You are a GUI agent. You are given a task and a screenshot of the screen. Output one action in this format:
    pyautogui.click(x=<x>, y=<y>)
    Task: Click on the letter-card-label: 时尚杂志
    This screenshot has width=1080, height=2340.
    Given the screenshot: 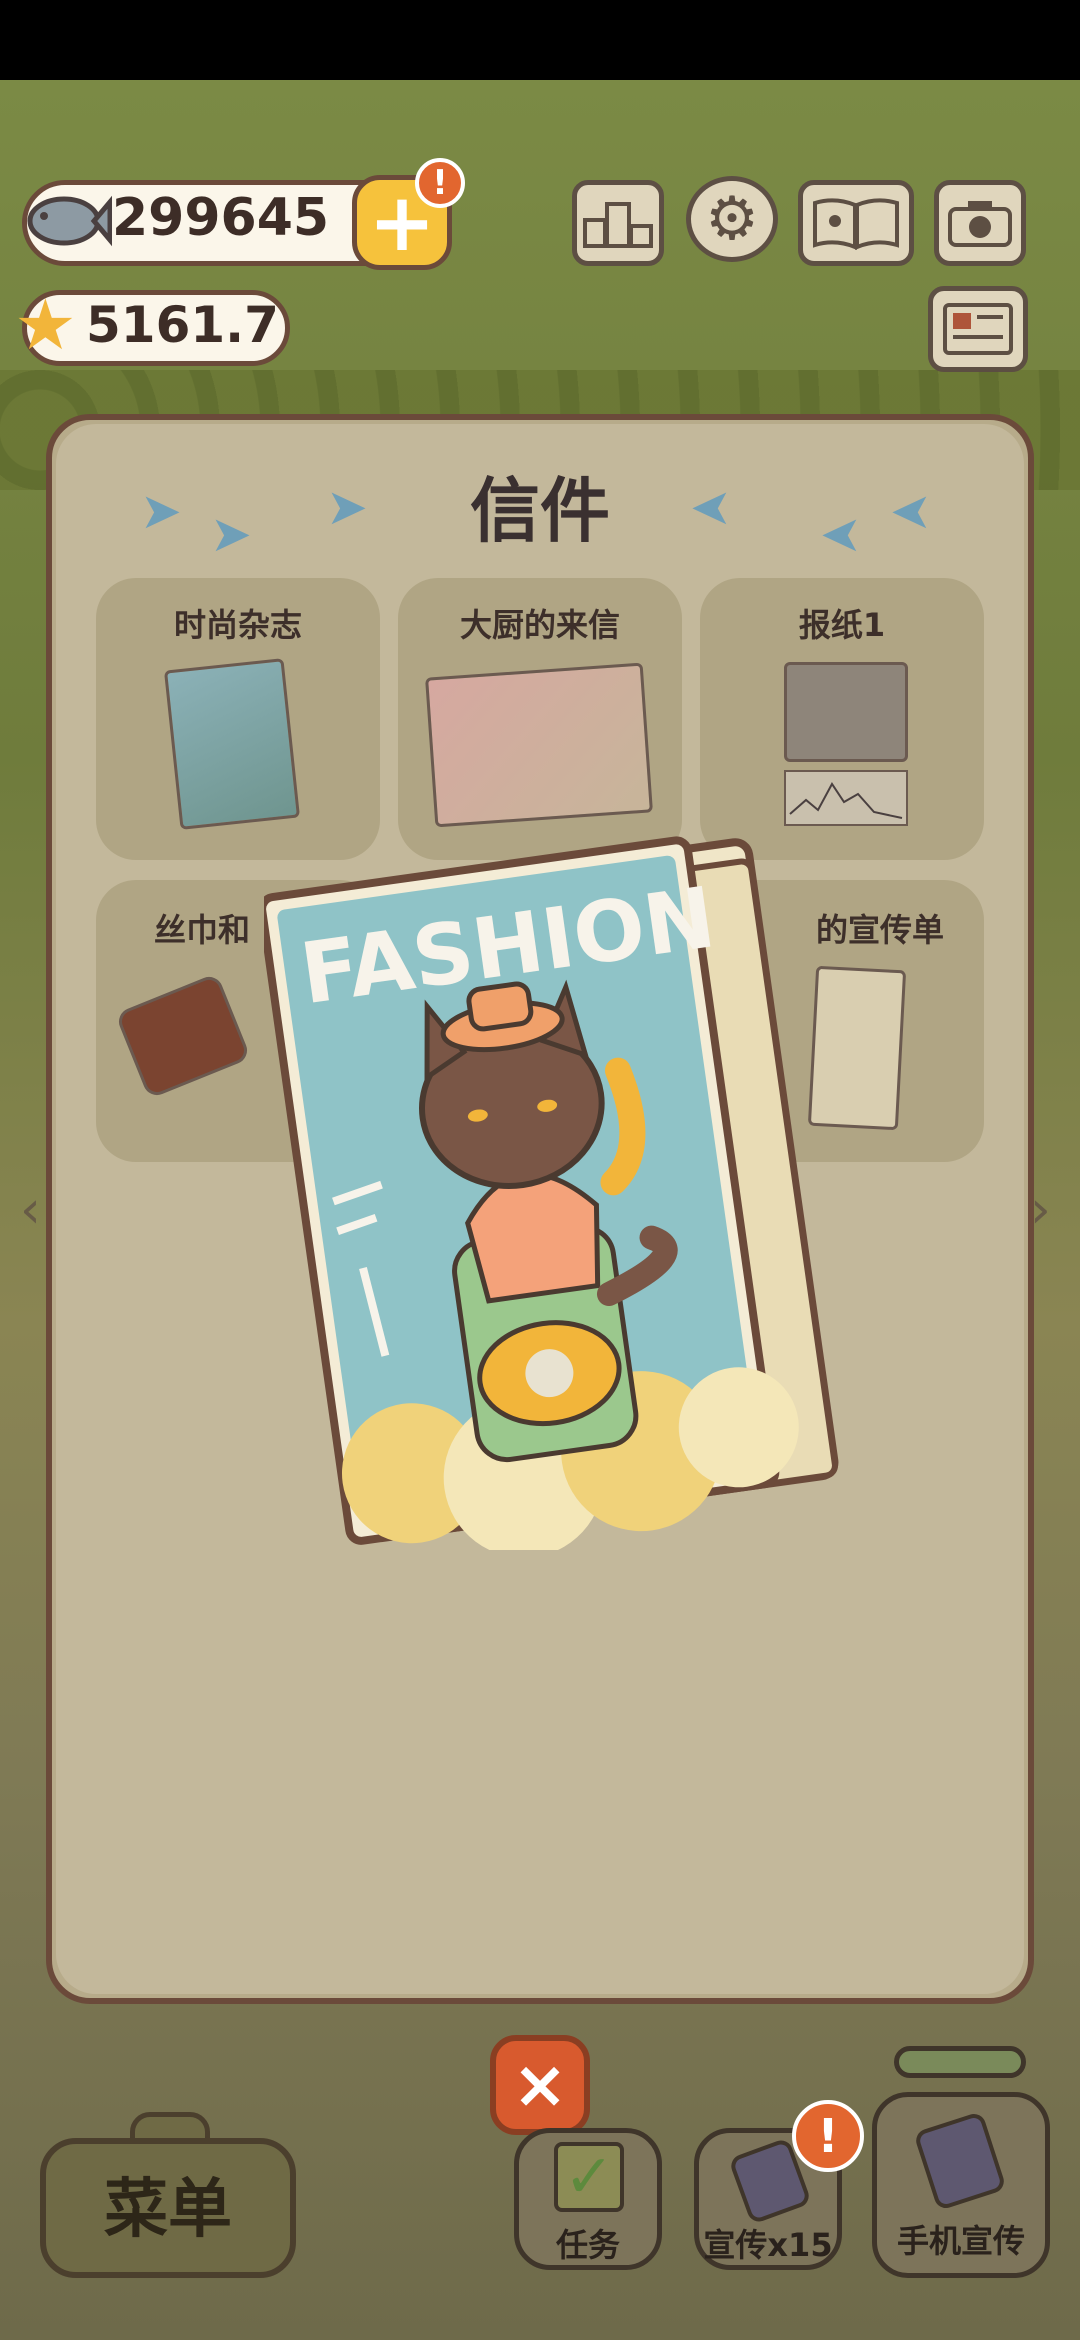 What is the action you would take?
    pyautogui.click(x=237, y=625)
    